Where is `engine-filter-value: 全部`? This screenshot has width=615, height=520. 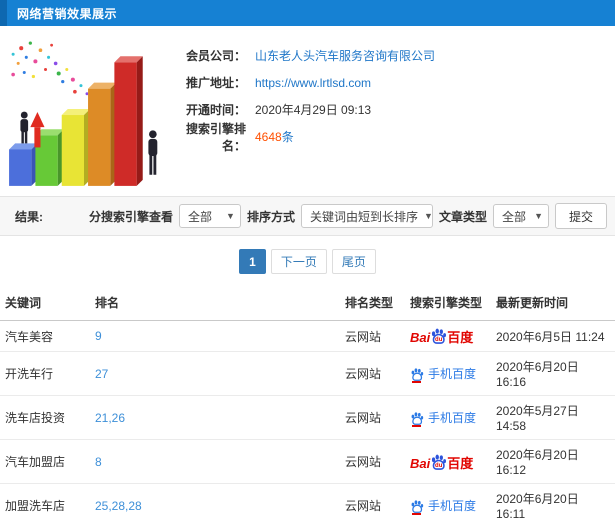
engine-filter-value: 全部 is located at coordinates (199, 216).